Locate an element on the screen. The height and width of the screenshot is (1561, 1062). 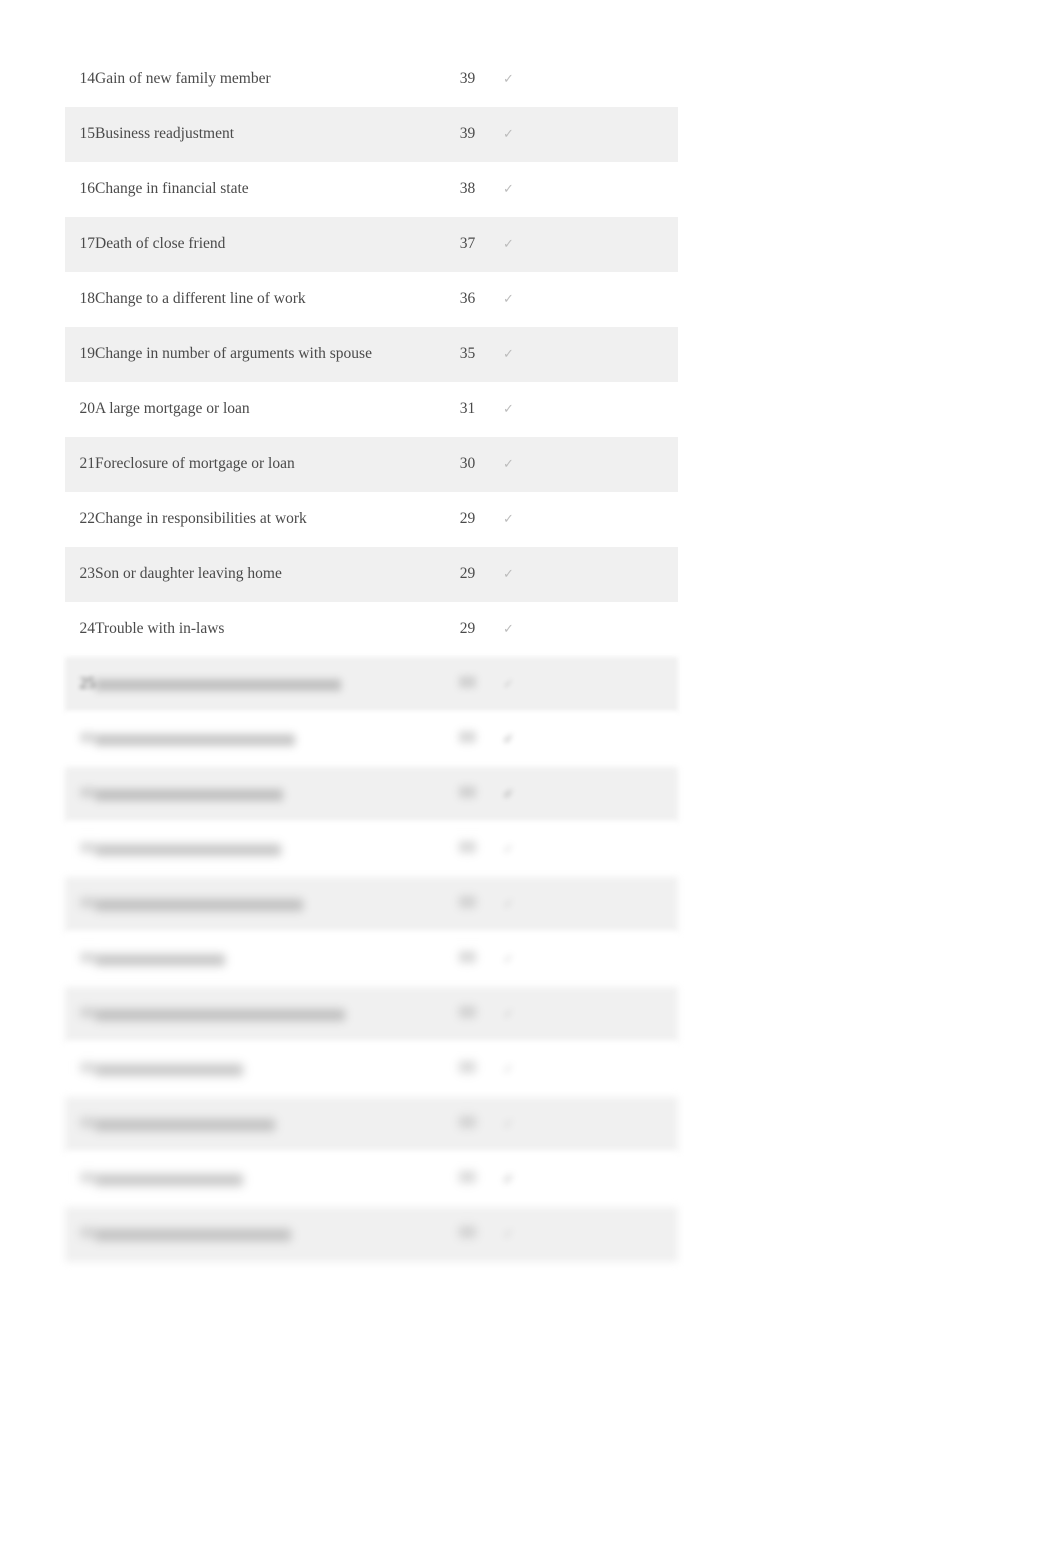
row-index-cell: 18 is located at coordinates (87, 299).